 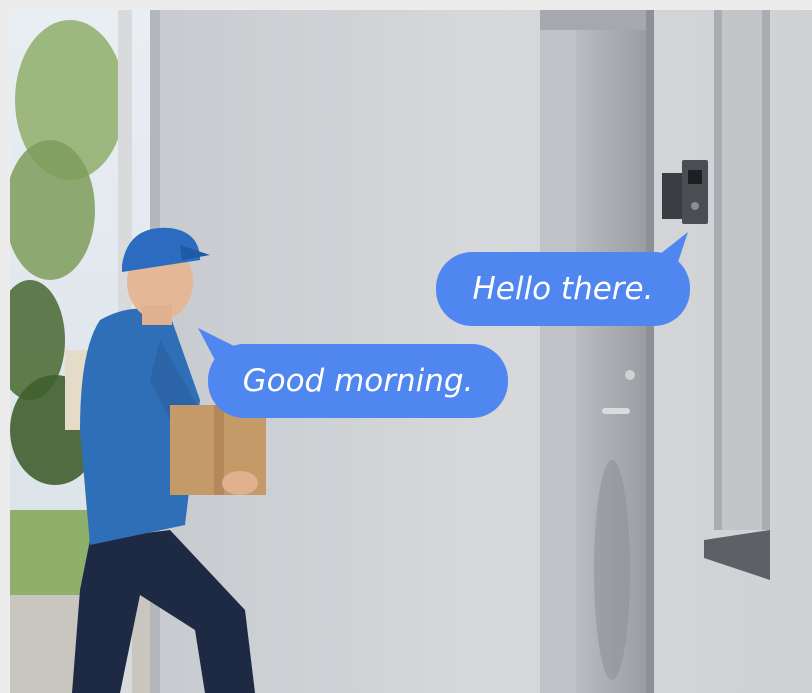 I want to click on courier-shadow, so click(x=612, y=570).